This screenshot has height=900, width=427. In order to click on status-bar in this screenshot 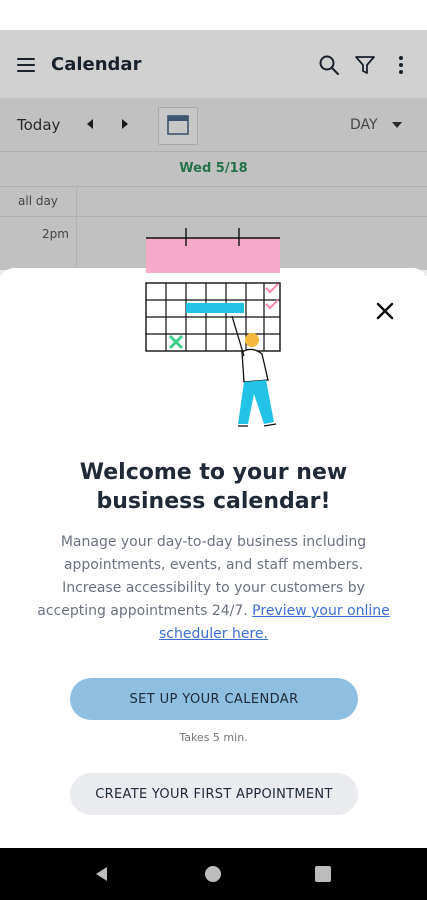, I will do `click(213, 15)`.